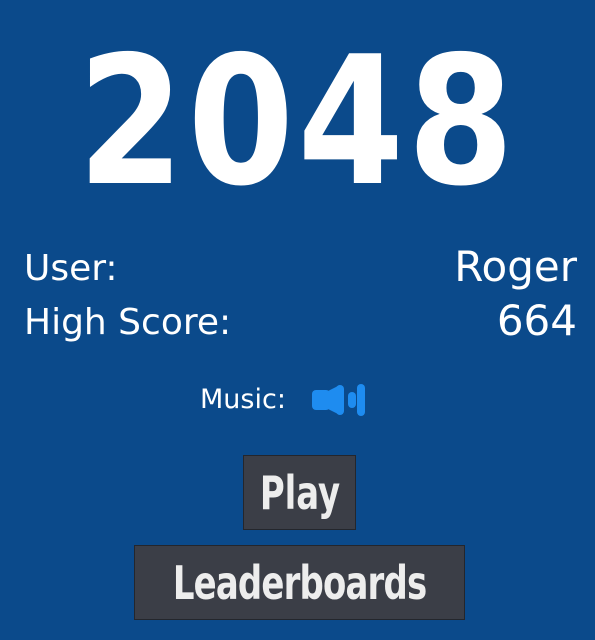  I want to click on play-button: Play, so click(299, 492).